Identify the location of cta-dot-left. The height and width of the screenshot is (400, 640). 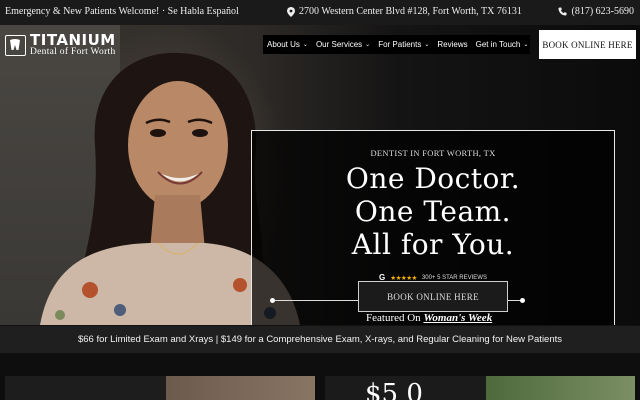
(272, 300).